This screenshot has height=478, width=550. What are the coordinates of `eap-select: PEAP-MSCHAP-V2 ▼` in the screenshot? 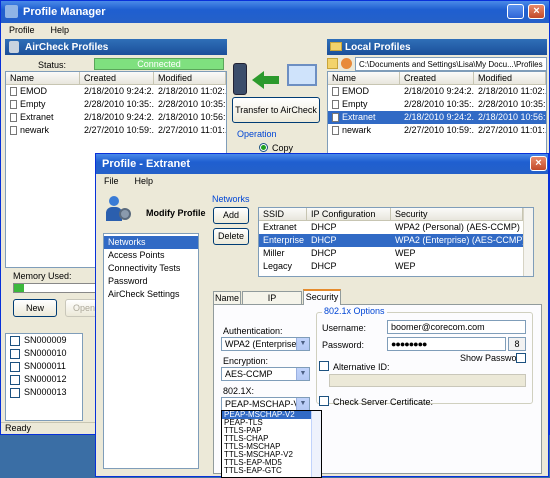 It's located at (265, 404).